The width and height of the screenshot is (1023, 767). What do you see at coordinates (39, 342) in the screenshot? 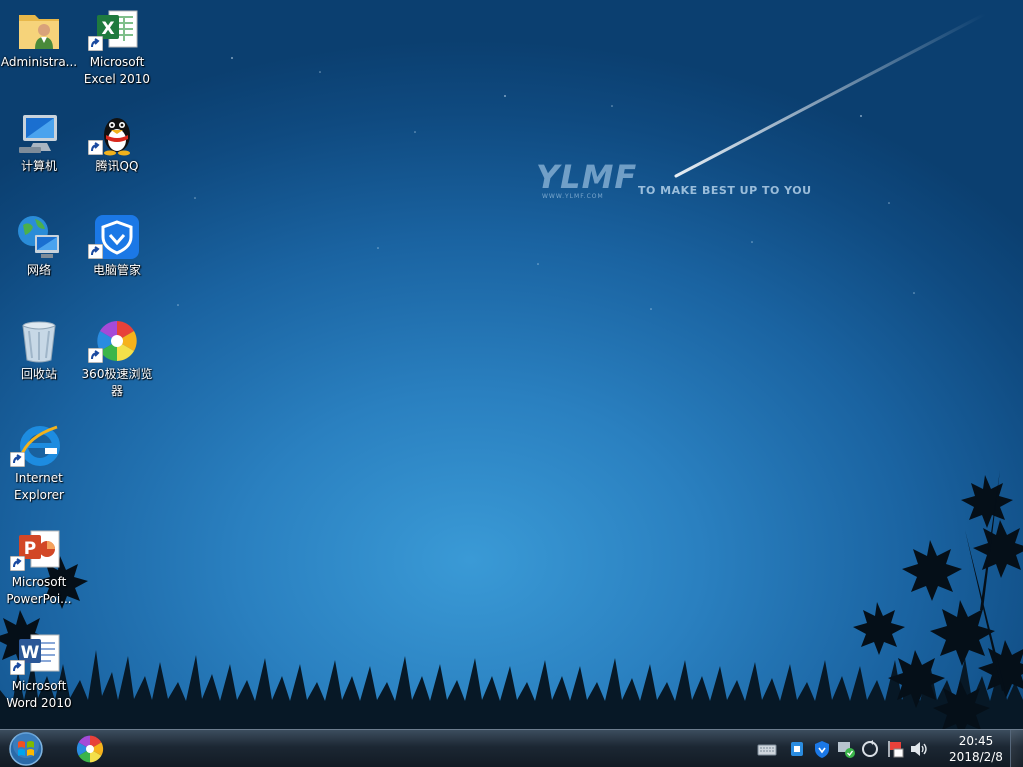
I see `recycle-bin-icon` at bounding box center [39, 342].